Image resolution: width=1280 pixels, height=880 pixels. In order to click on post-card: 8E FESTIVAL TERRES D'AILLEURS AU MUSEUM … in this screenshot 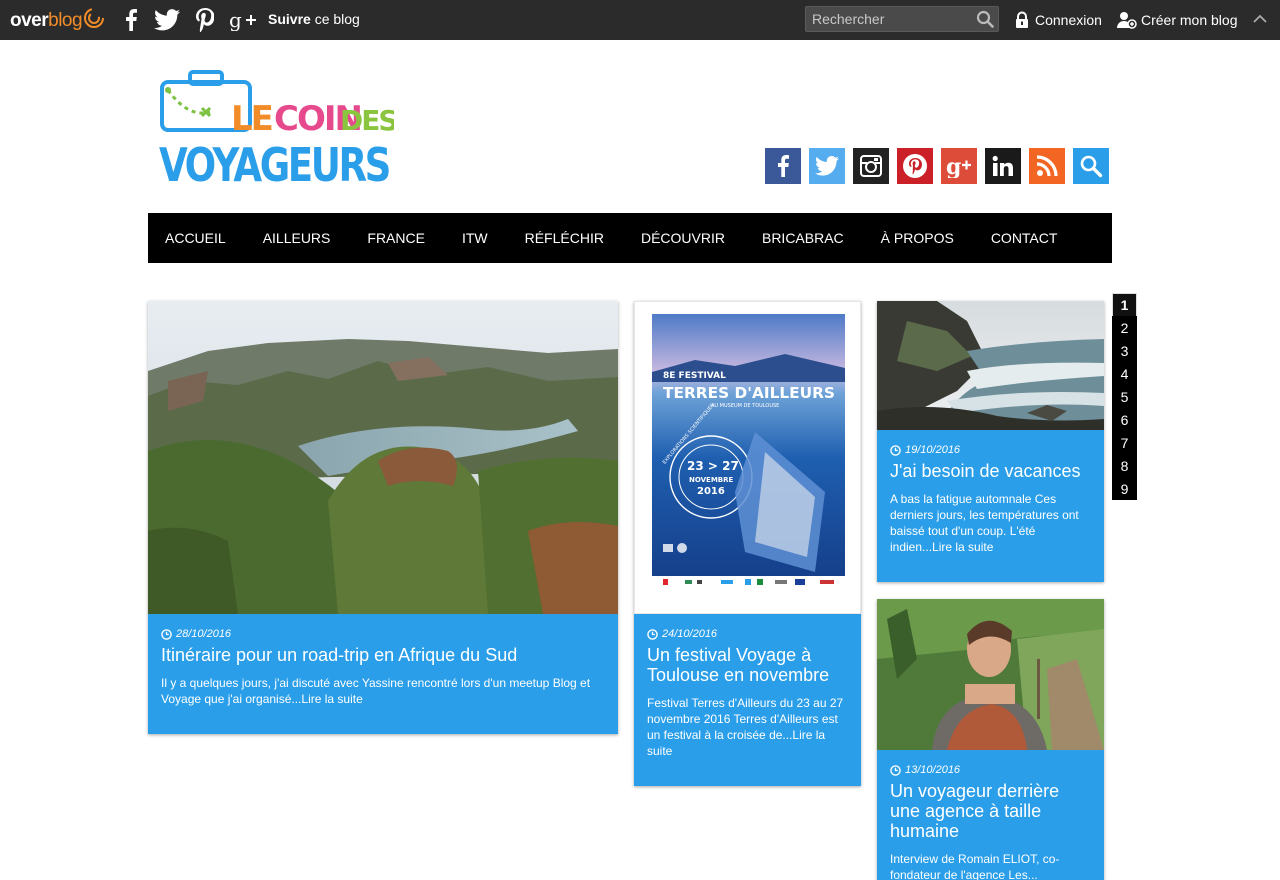, I will do `click(747, 543)`.